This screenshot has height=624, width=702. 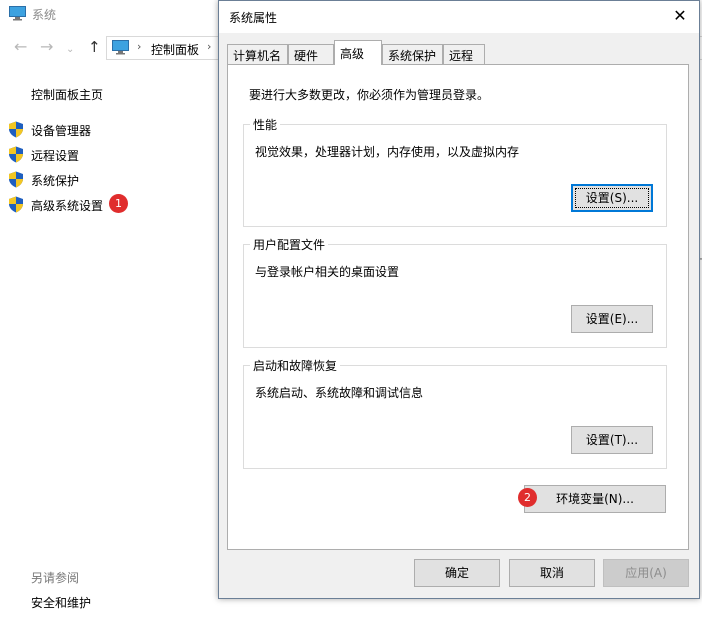 I want to click on close-icon: ✕, so click(x=680, y=16).